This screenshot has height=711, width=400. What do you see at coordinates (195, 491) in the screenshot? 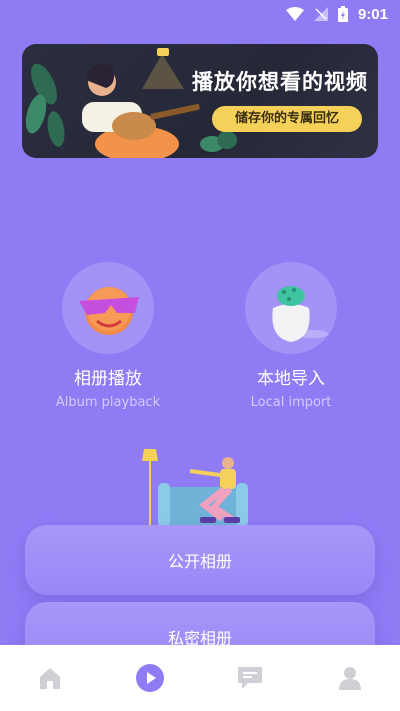
I see `sofa-person-illustration` at bounding box center [195, 491].